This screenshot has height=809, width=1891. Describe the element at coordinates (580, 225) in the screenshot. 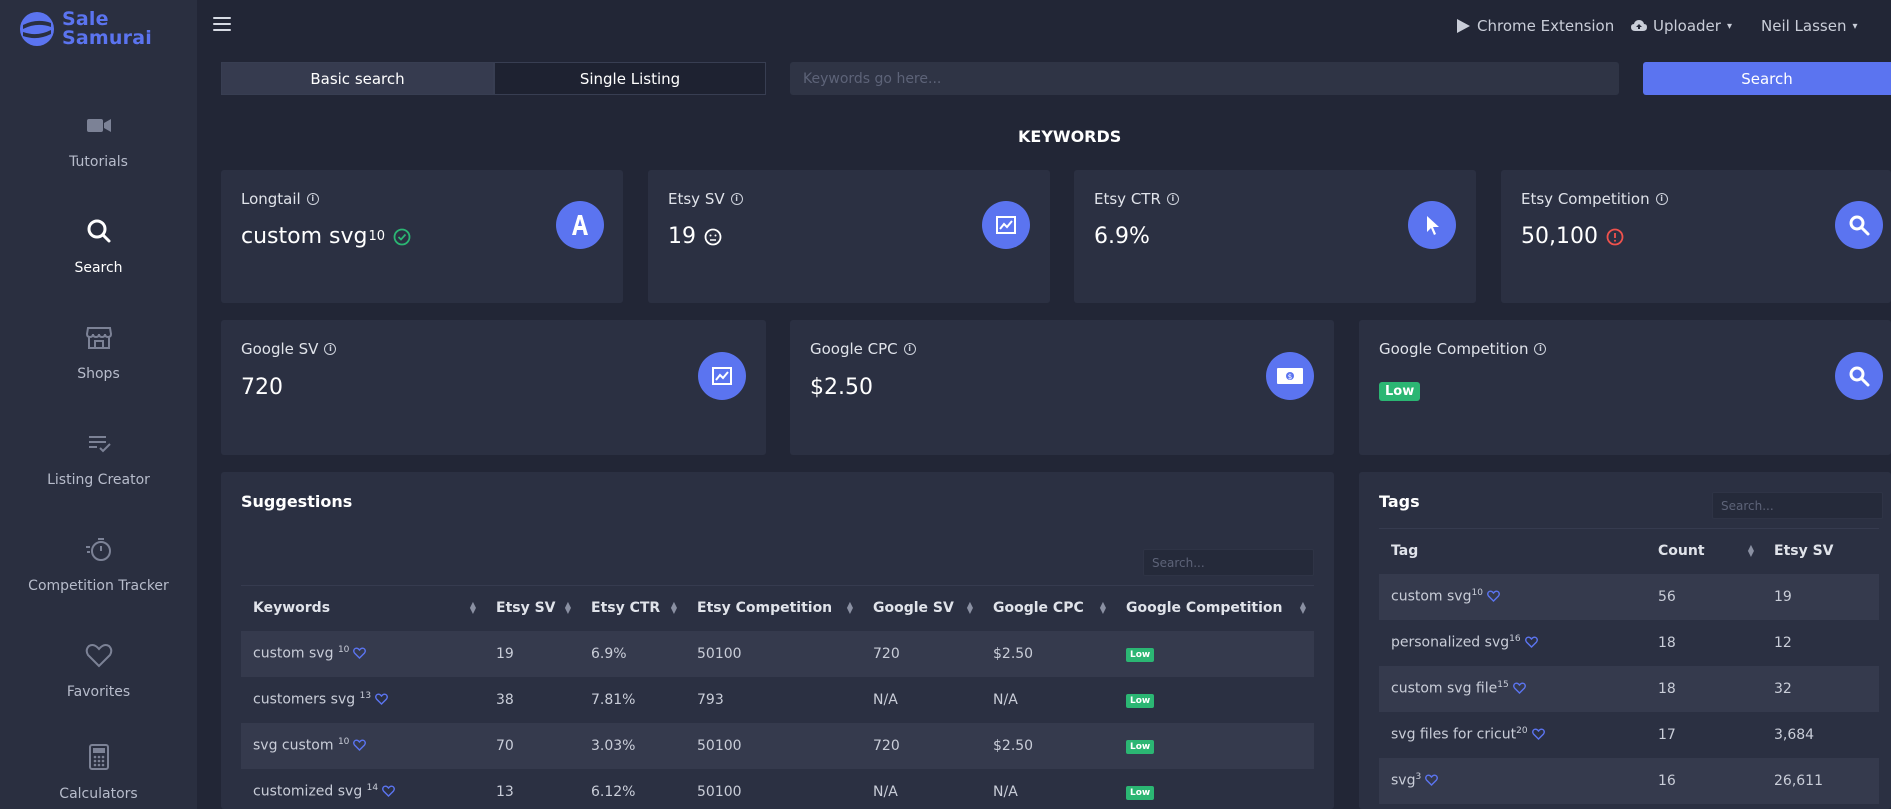

I see `letter-a-icon` at that location.